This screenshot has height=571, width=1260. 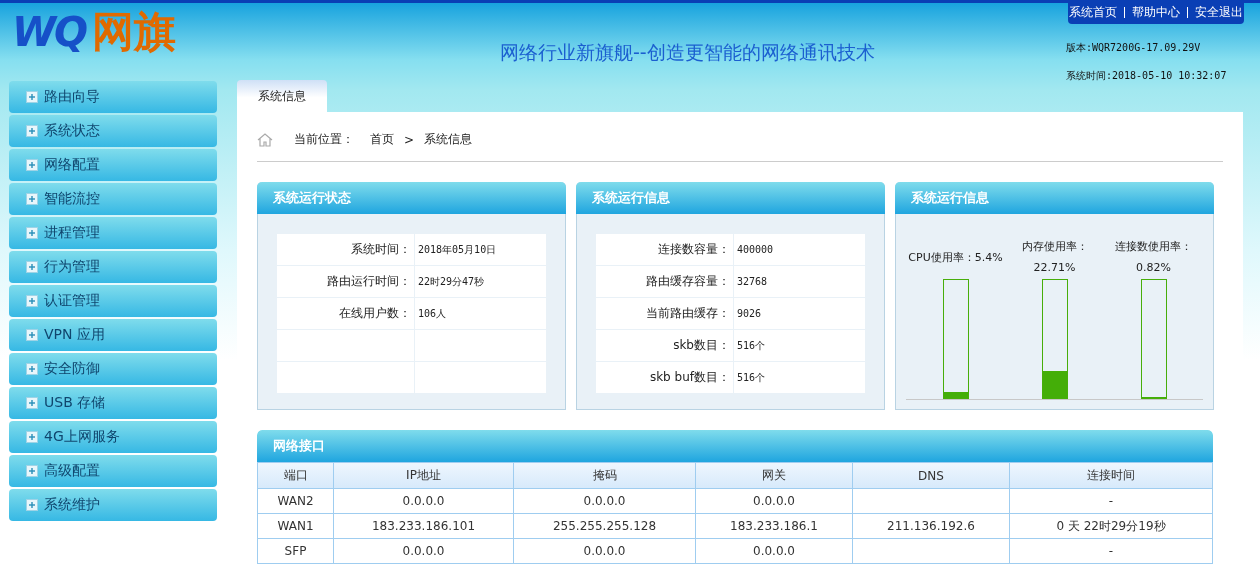 What do you see at coordinates (448, 139) in the screenshot?
I see `breadcrumb-link: 系统信息` at bounding box center [448, 139].